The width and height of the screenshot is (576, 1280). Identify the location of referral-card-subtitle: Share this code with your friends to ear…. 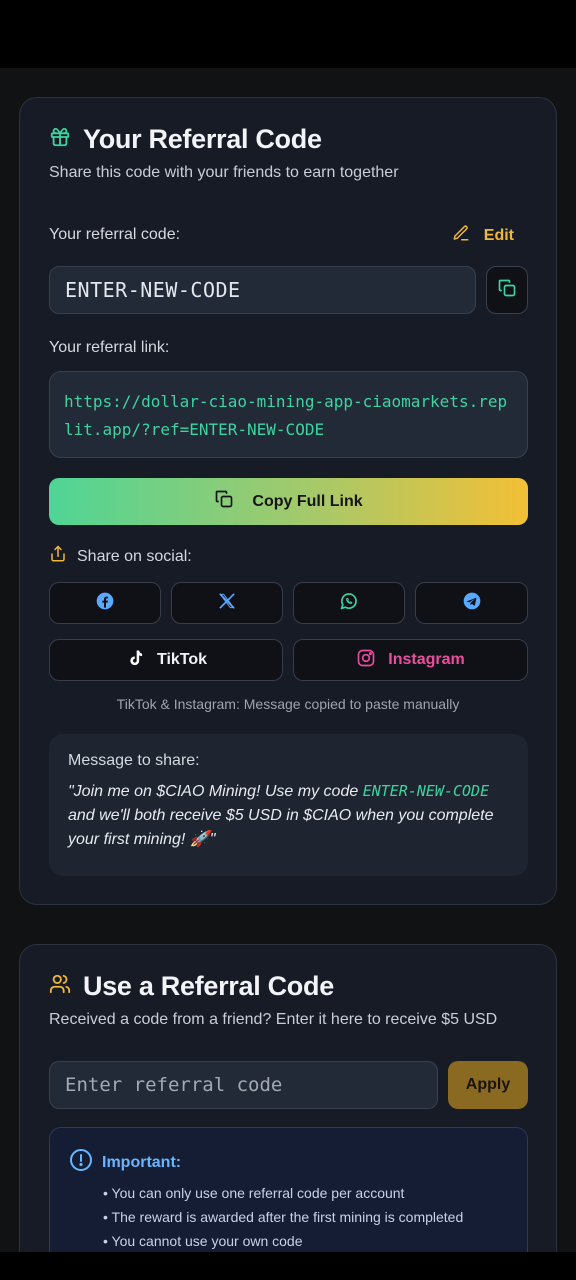
(224, 172).